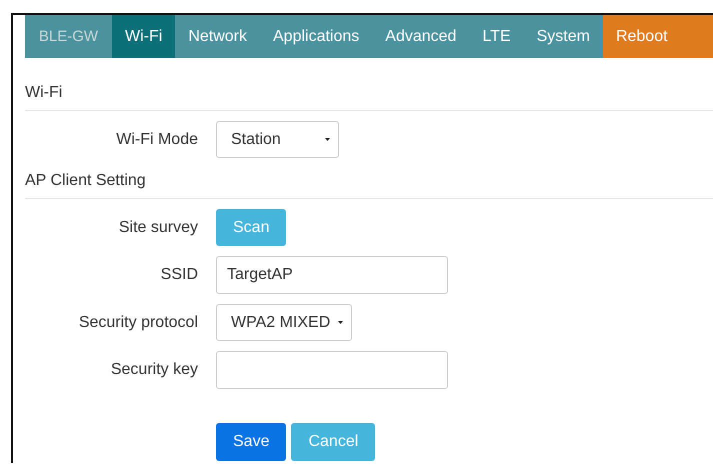 The width and height of the screenshot is (713, 465). I want to click on nav-tab: Wi-Fi, so click(144, 36).